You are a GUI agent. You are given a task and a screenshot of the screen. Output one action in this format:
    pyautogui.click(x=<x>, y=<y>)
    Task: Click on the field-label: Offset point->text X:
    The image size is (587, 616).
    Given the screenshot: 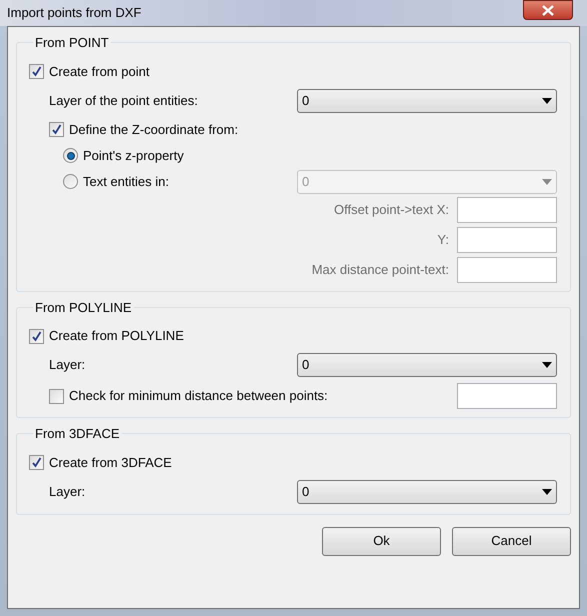 What is the action you would take?
    pyautogui.click(x=391, y=209)
    